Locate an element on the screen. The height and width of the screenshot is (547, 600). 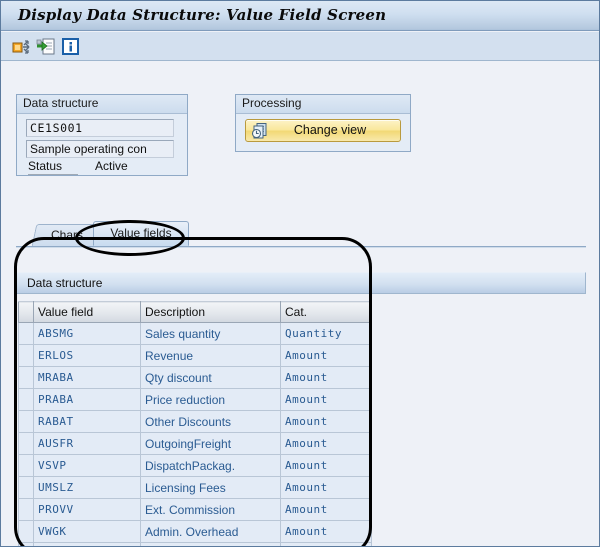
expand-icon is located at coordinates (22, 46).